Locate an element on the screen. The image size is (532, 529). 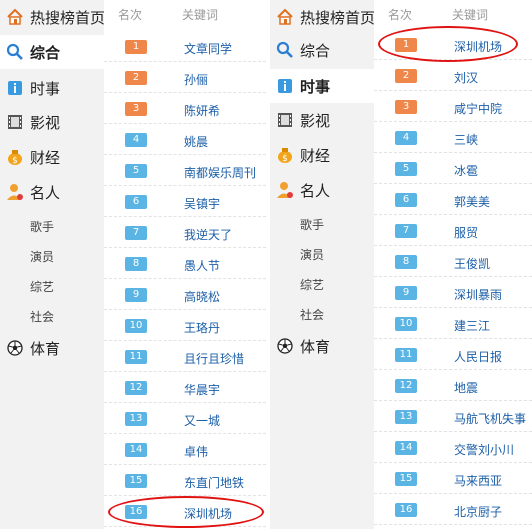
list-item: 2 刘汉 is located at coordinates (453, 75).